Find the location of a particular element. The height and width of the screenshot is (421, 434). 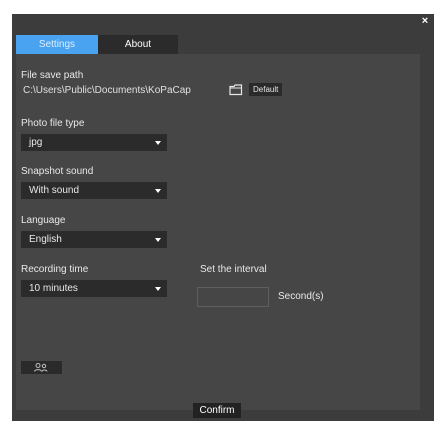

language-value: English is located at coordinates (45, 239).